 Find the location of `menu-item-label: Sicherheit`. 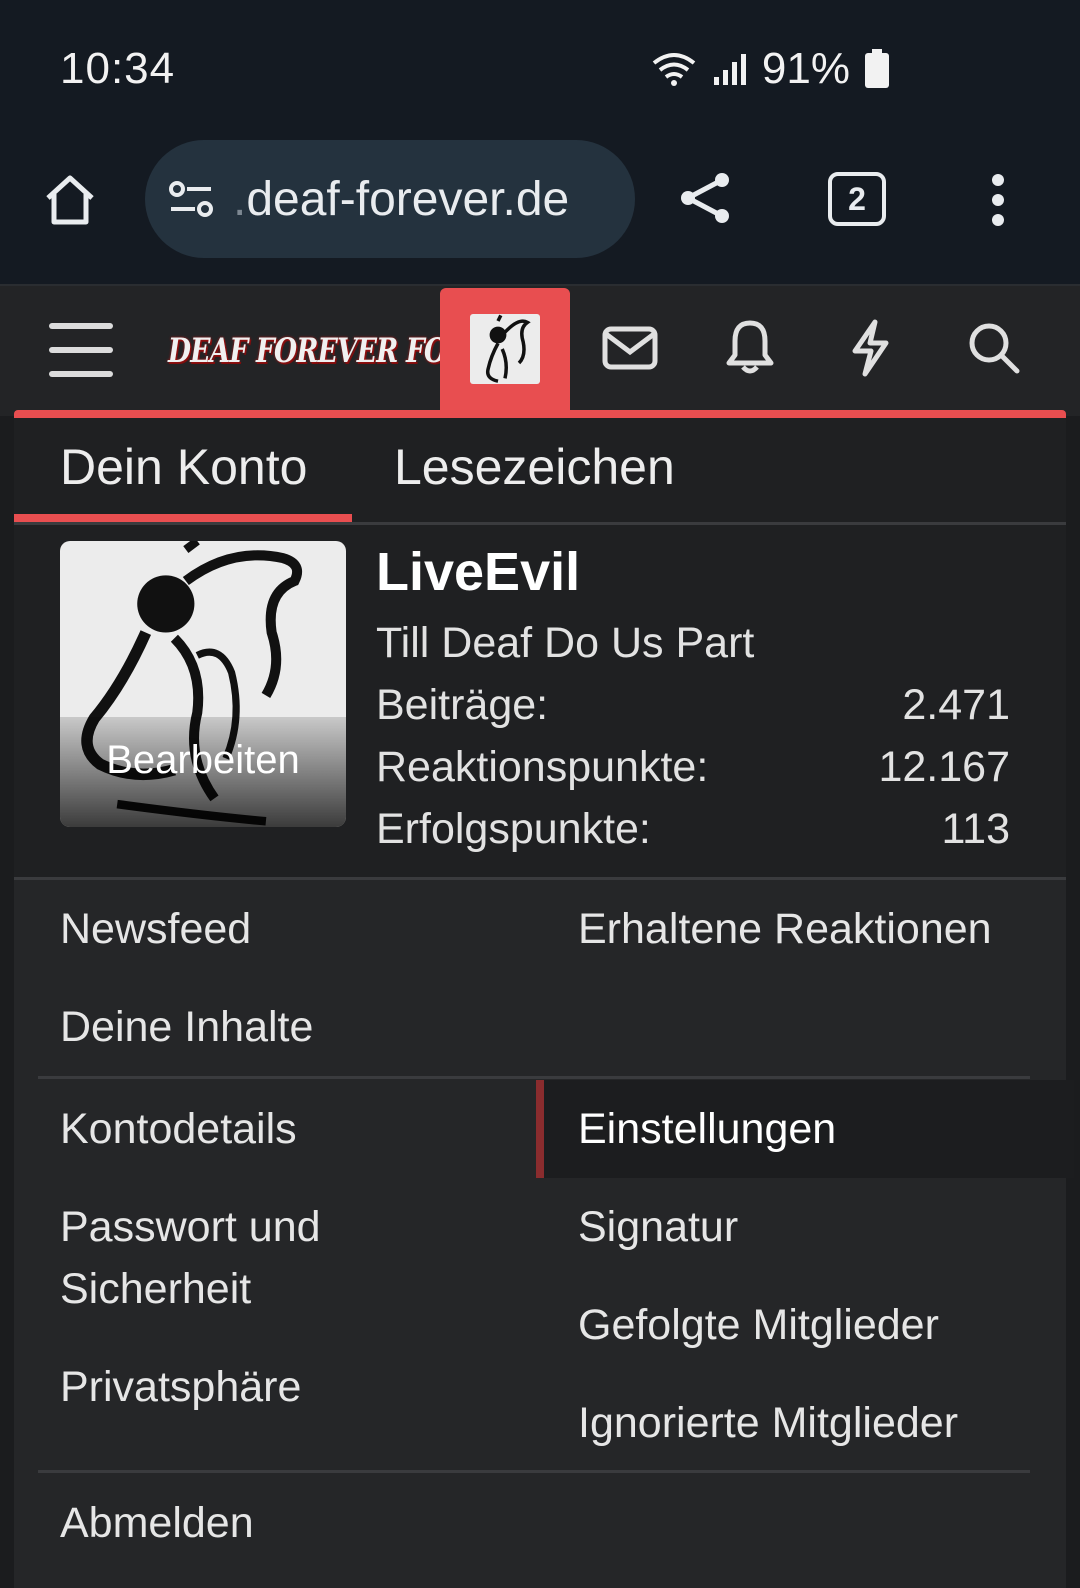

menu-item-label: Sicherheit is located at coordinates (156, 1289).